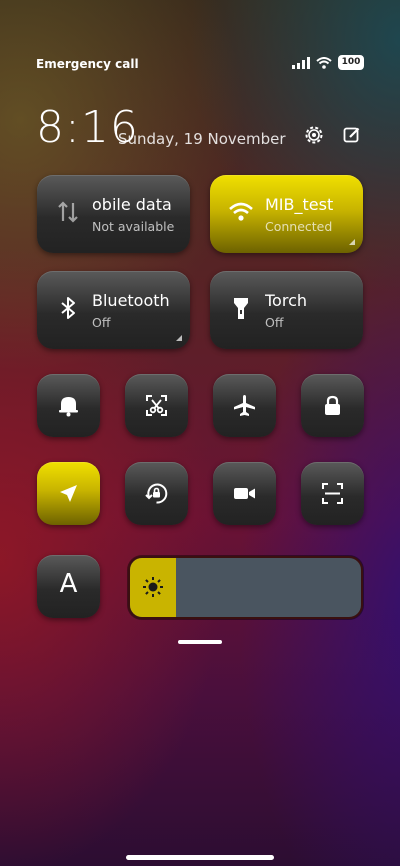  I want to click on bluetooth-expand-icon, so click(179, 338).